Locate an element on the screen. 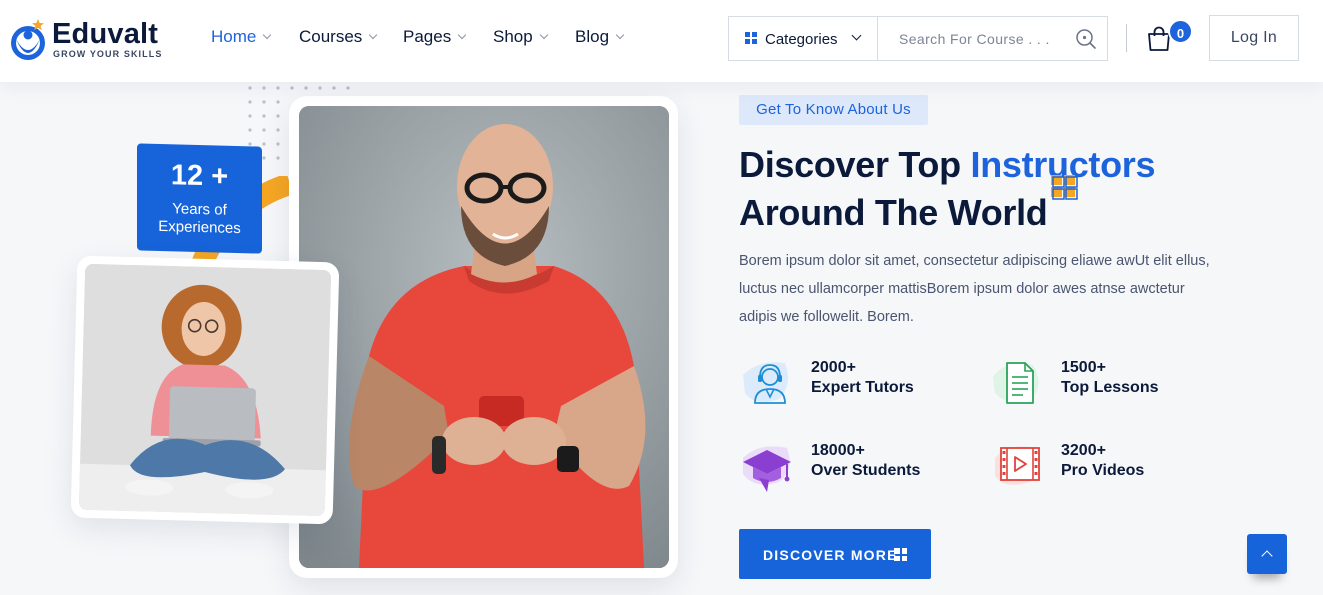 The height and width of the screenshot is (595, 1323). nav-item-blog: Blog is located at coordinates (600, 37).